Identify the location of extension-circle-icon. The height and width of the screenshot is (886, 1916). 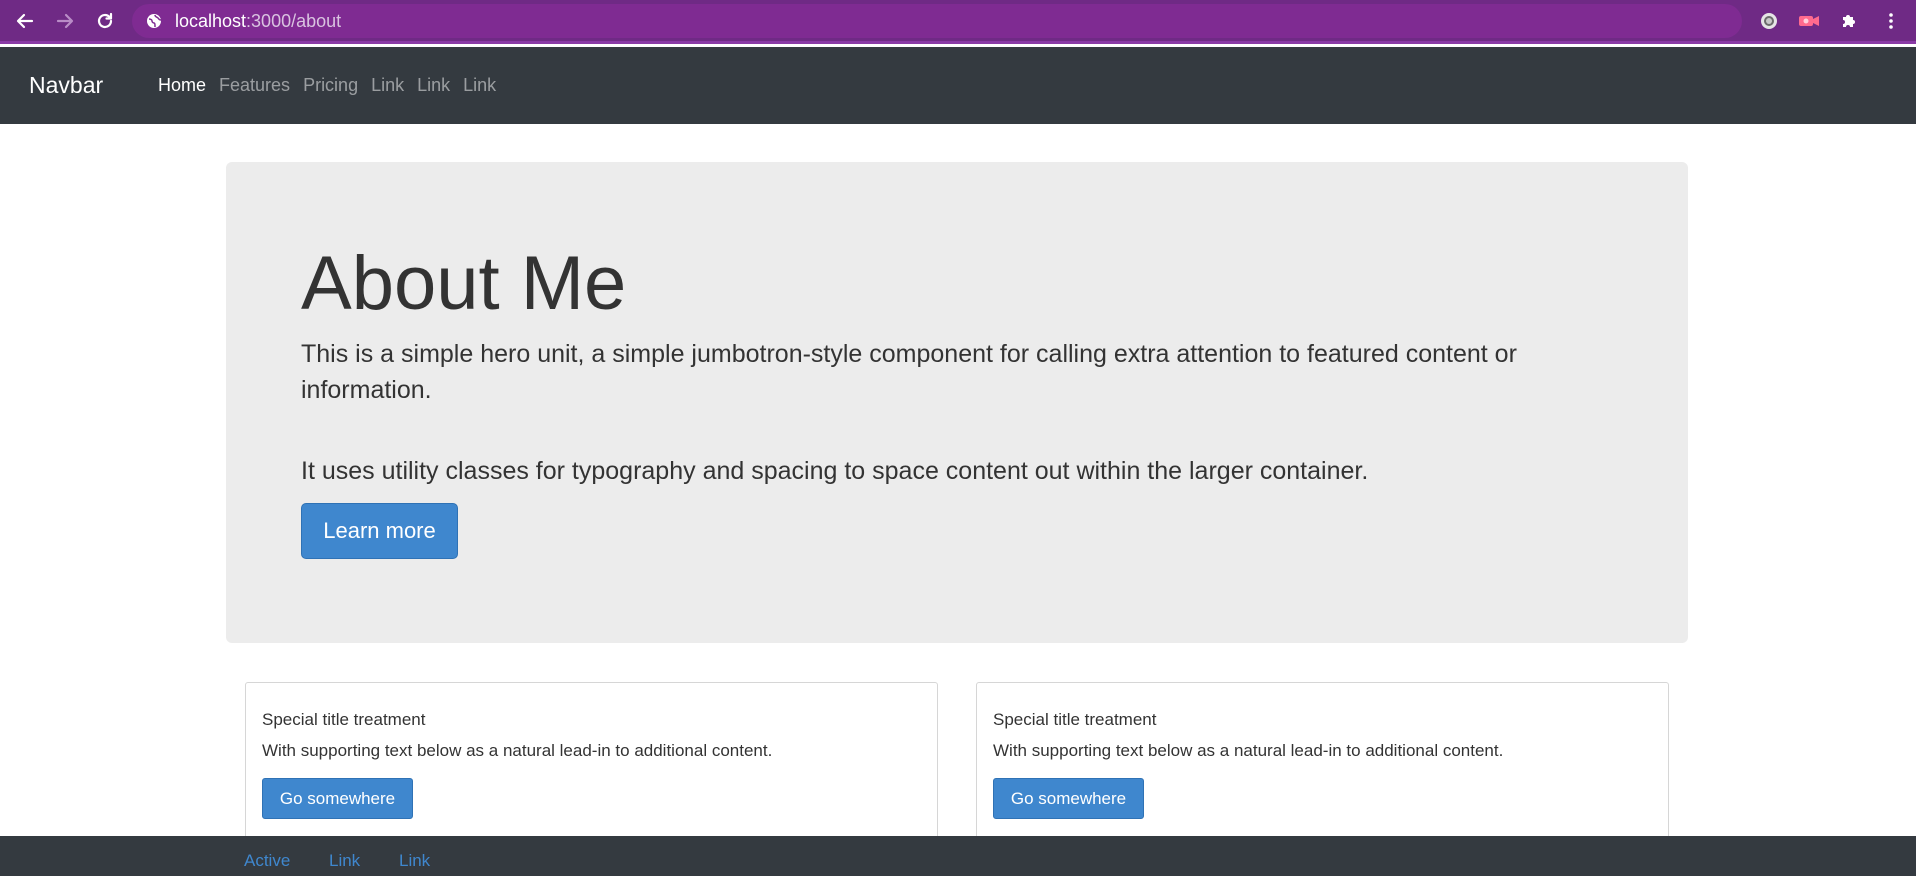
(1769, 21).